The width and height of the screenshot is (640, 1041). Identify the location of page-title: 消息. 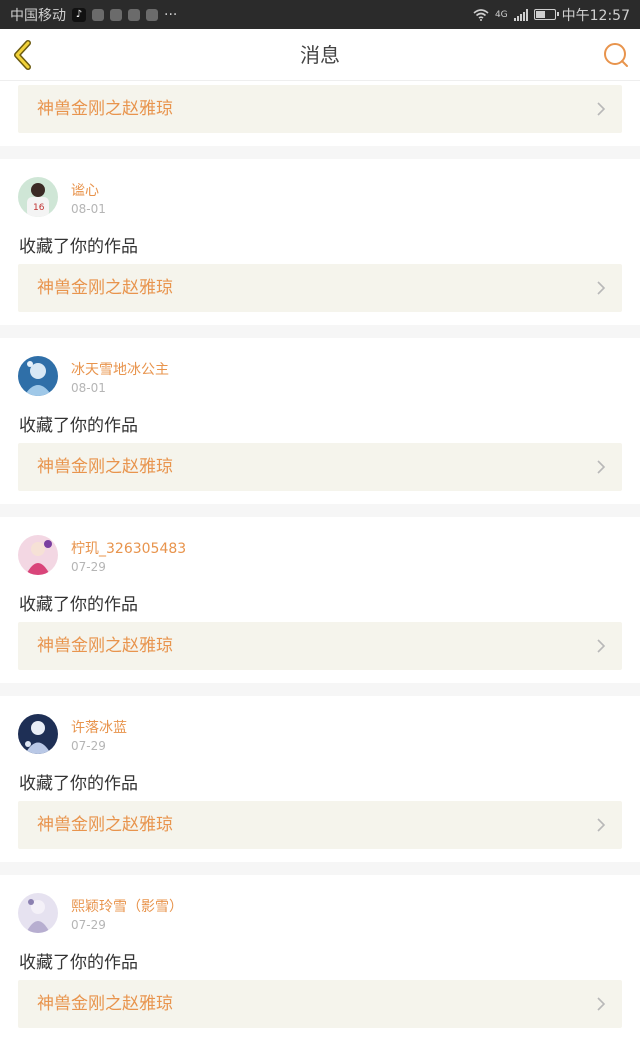
(320, 55).